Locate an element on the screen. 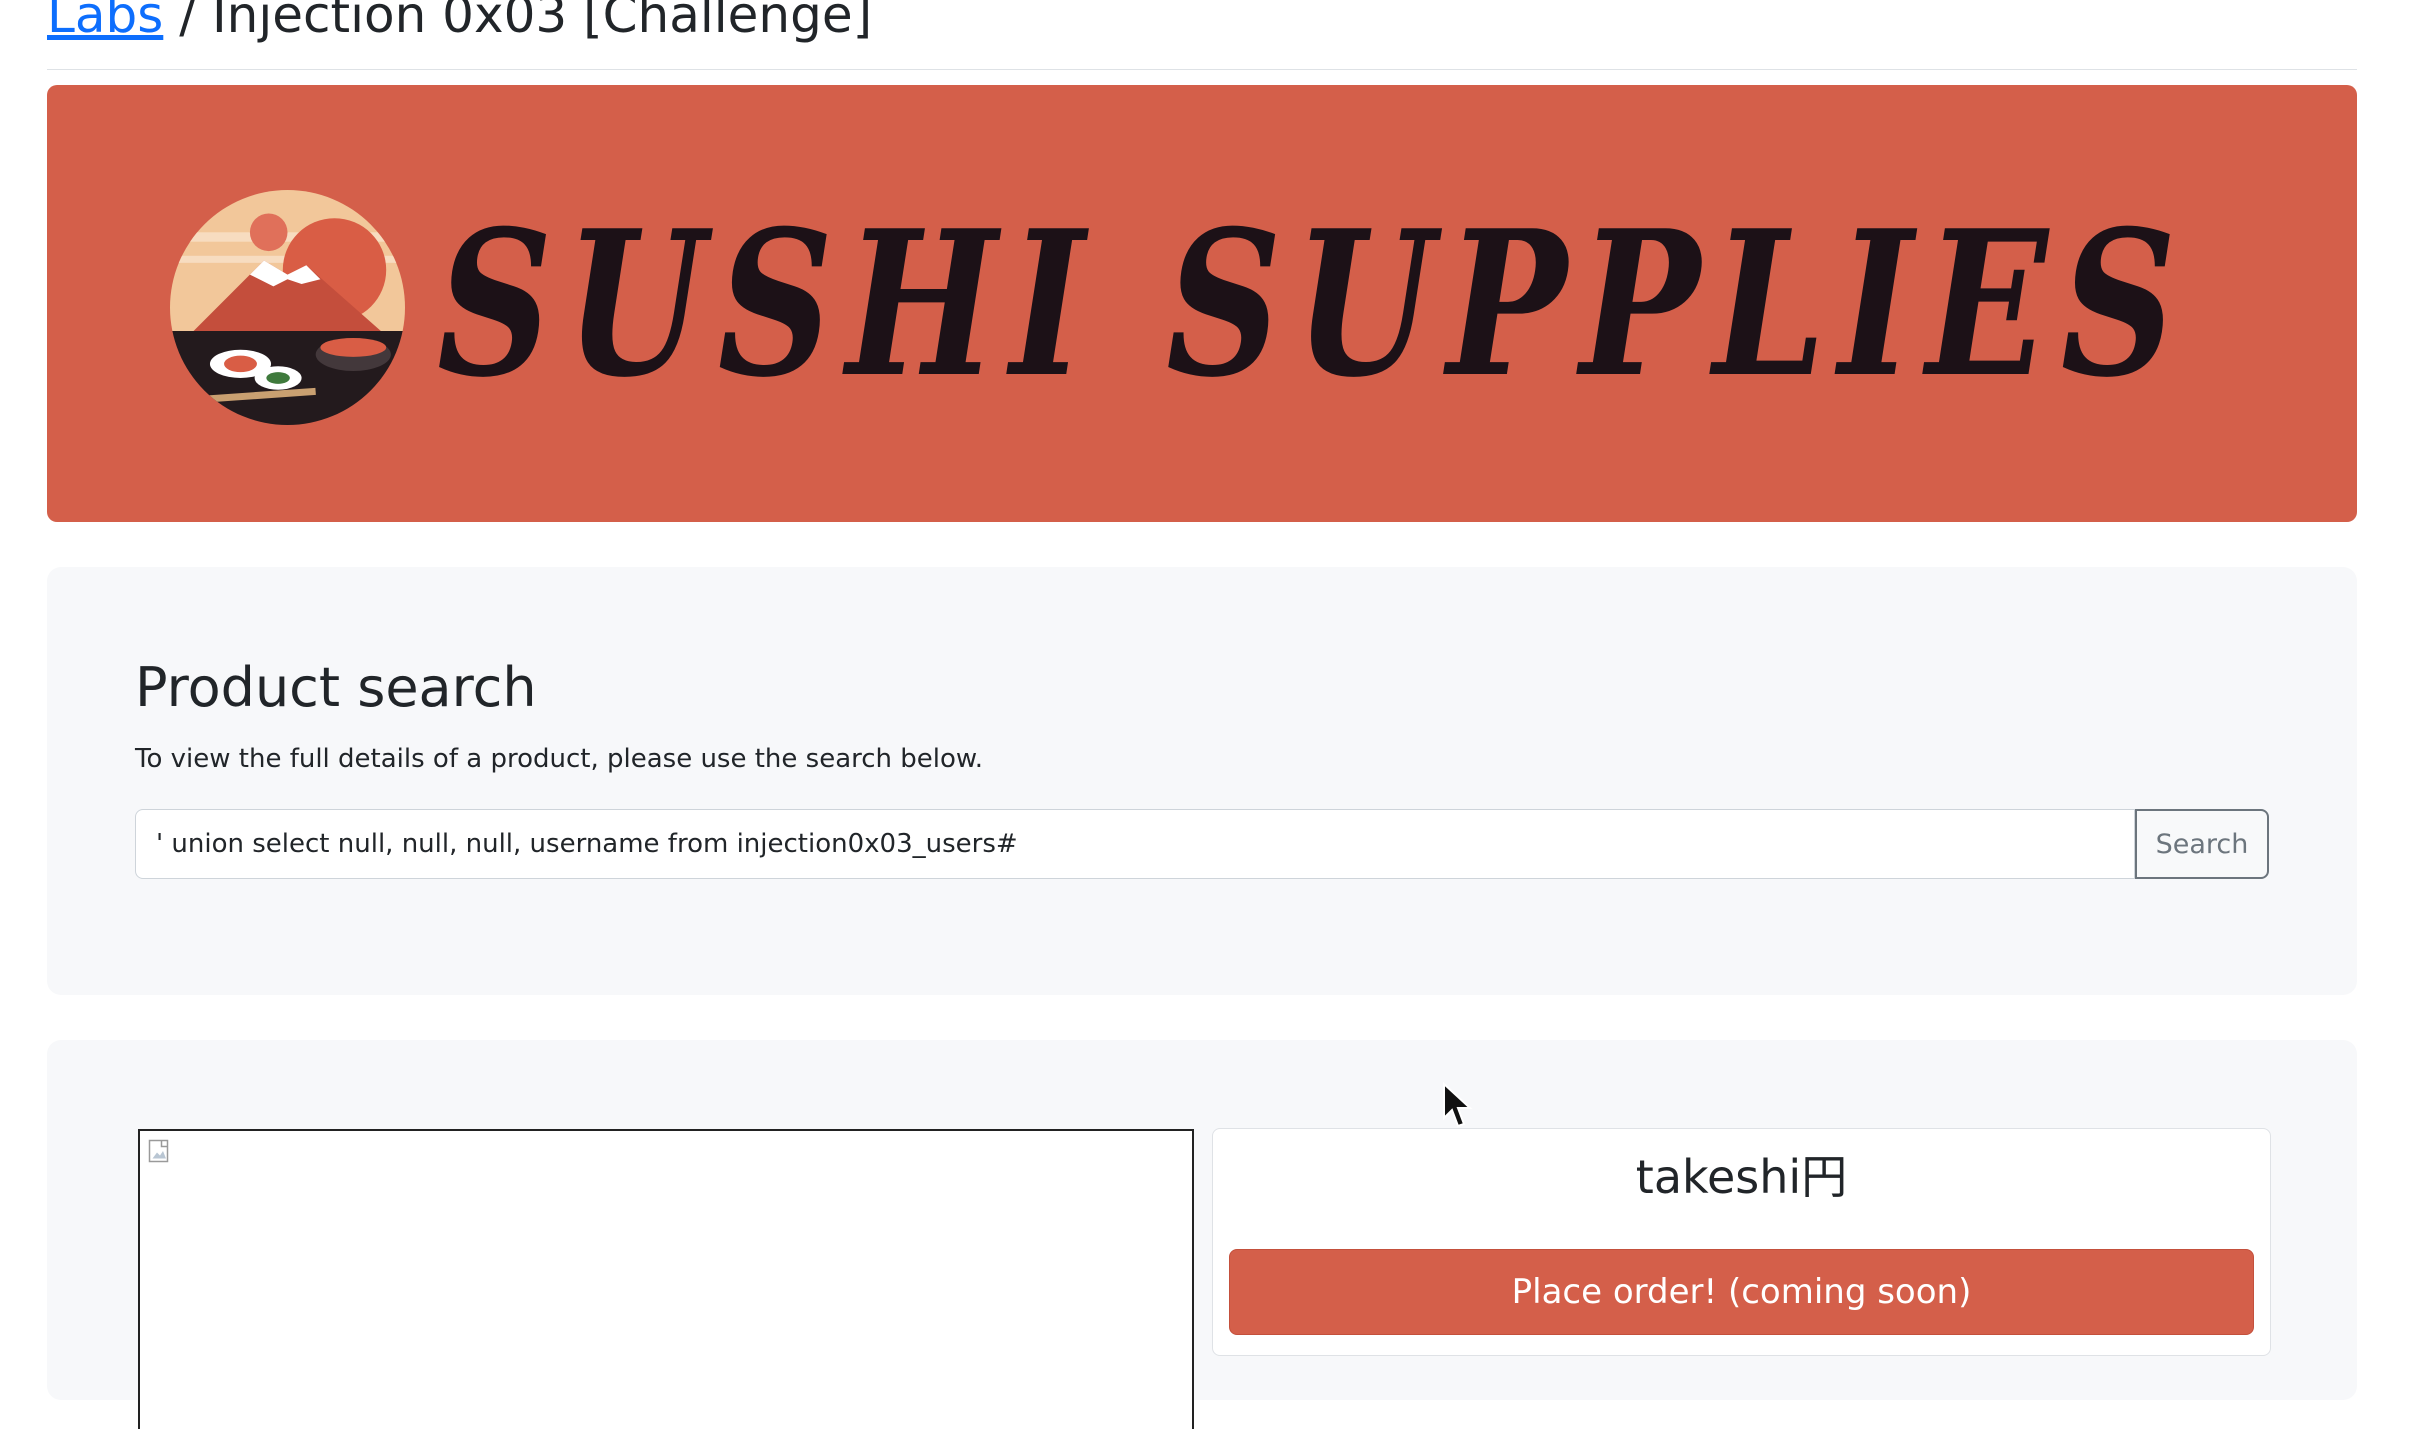 The image size is (2414, 1429). place-order-button: Place order! (coming soon) is located at coordinates (1741, 1292).